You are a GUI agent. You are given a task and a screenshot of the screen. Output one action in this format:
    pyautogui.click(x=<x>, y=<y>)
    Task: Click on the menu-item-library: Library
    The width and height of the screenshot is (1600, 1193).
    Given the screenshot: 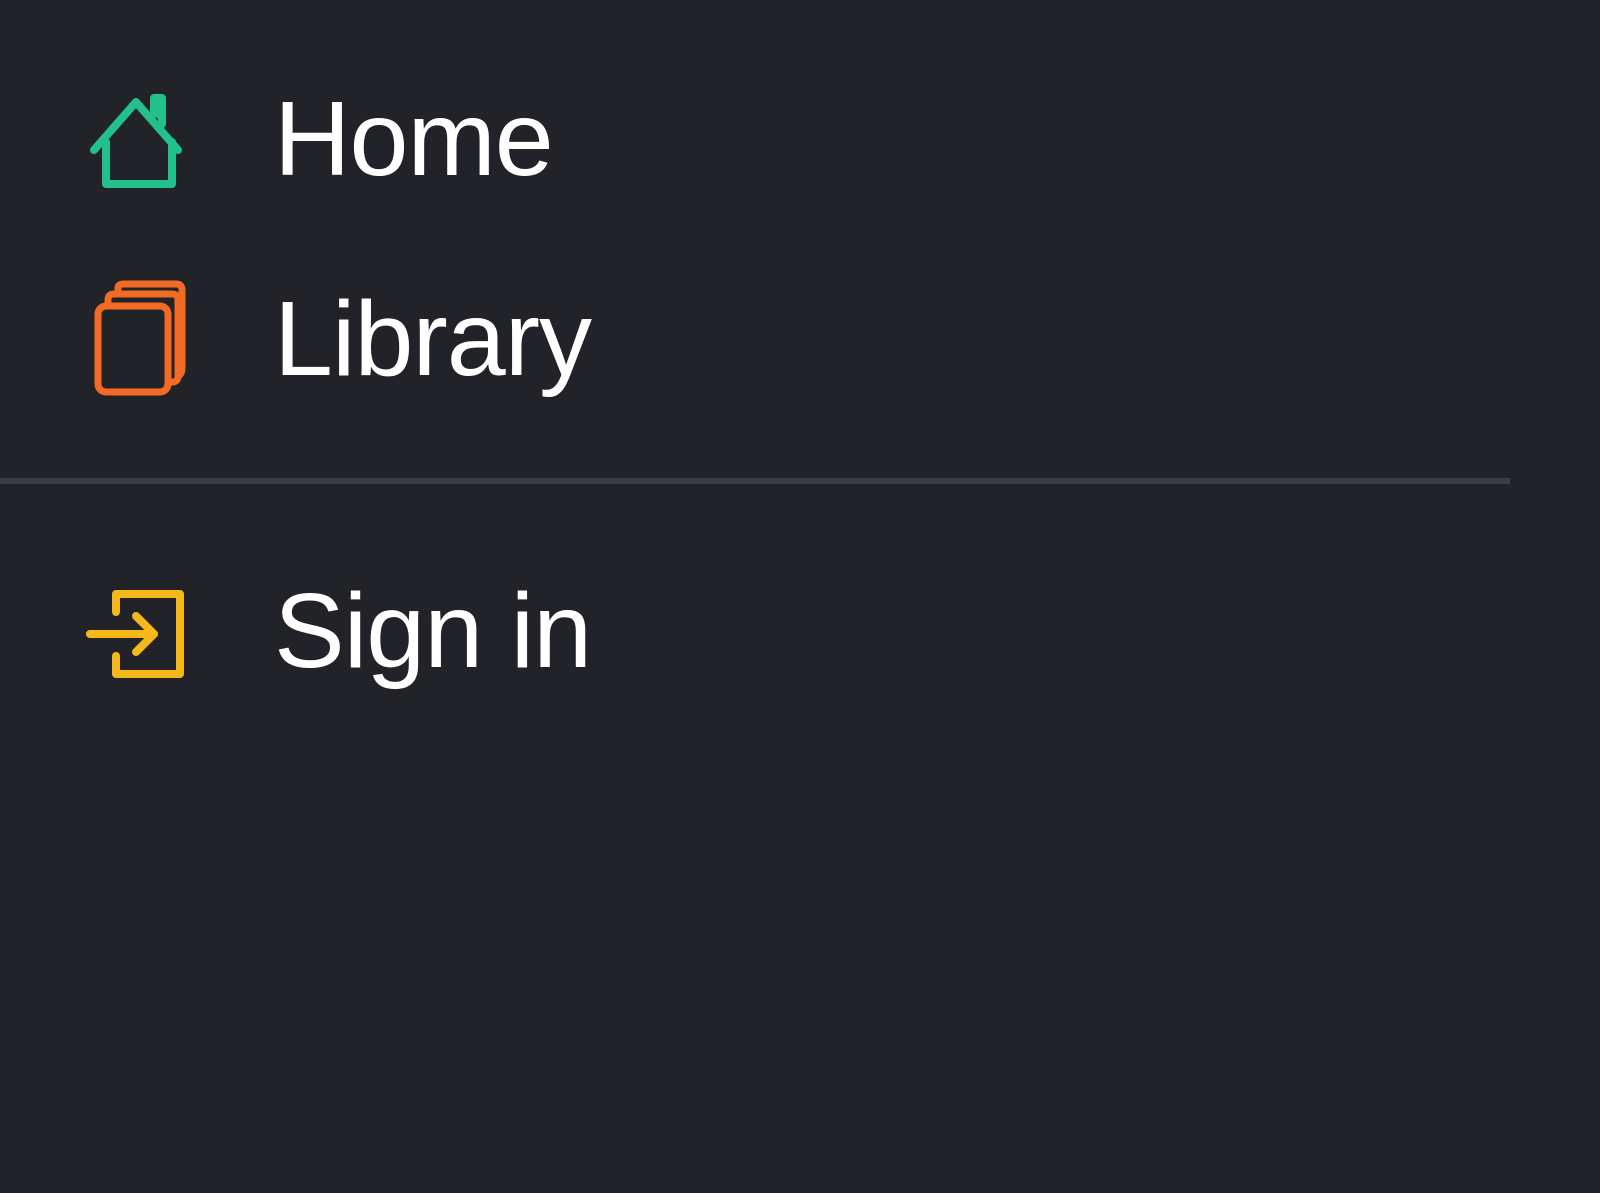 What is the action you would take?
    pyautogui.click(x=770, y=339)
    